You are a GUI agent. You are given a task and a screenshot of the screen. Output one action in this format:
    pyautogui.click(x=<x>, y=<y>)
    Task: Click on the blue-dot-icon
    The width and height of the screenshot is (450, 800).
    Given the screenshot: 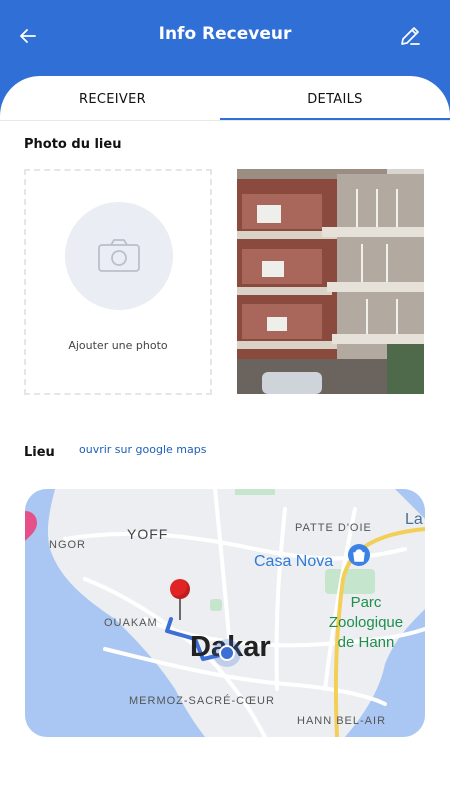 What is the action you would take?
    pyautogui.click(x=227, y=653)
    